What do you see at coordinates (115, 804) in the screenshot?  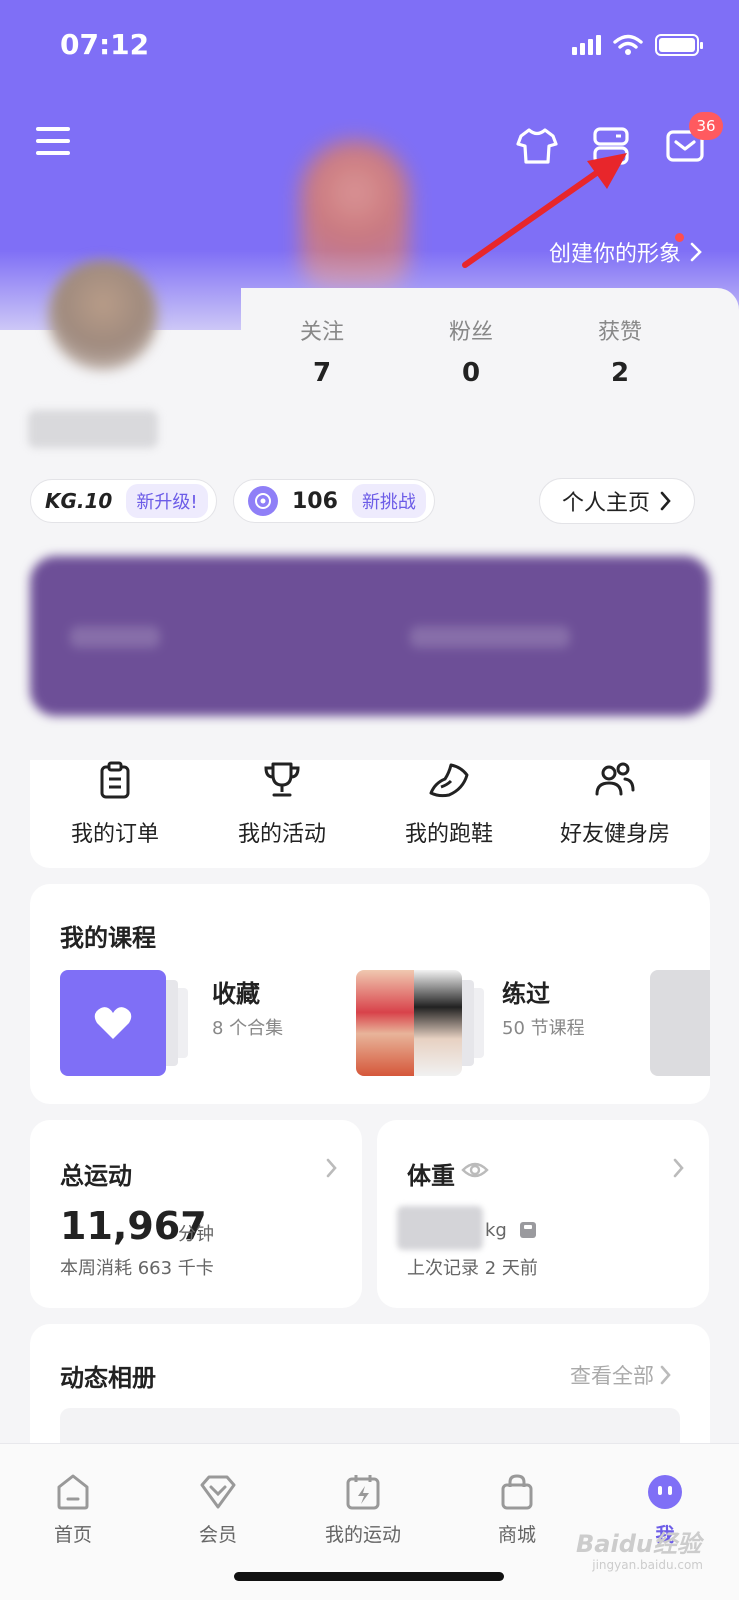 I see `my-orders-button: 我的订单` at bounding box center [115, 804].